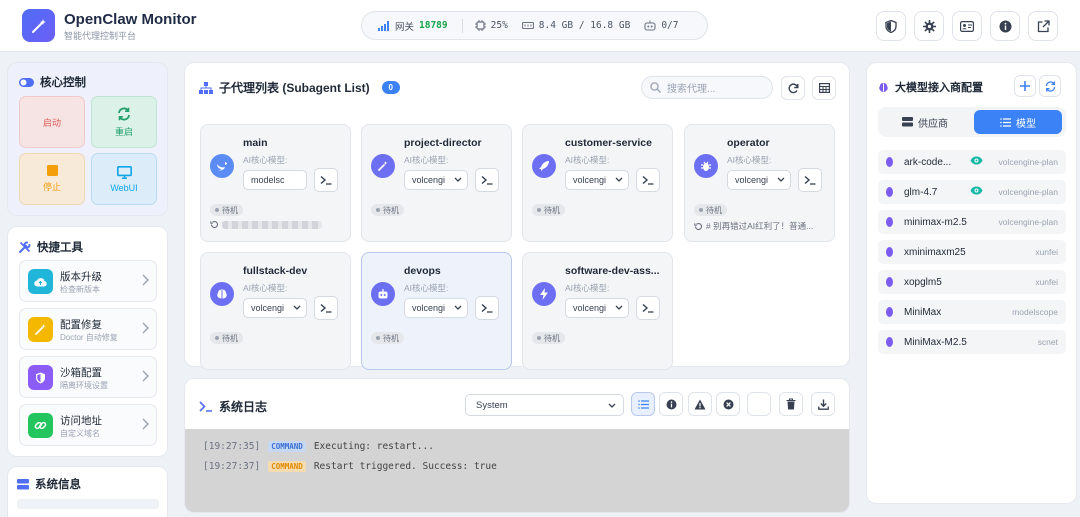 Image resolution: width=1080 pixels, height=517 pixels. I want to click on model-row: xopglm5 xunfei, so click(972, 282).